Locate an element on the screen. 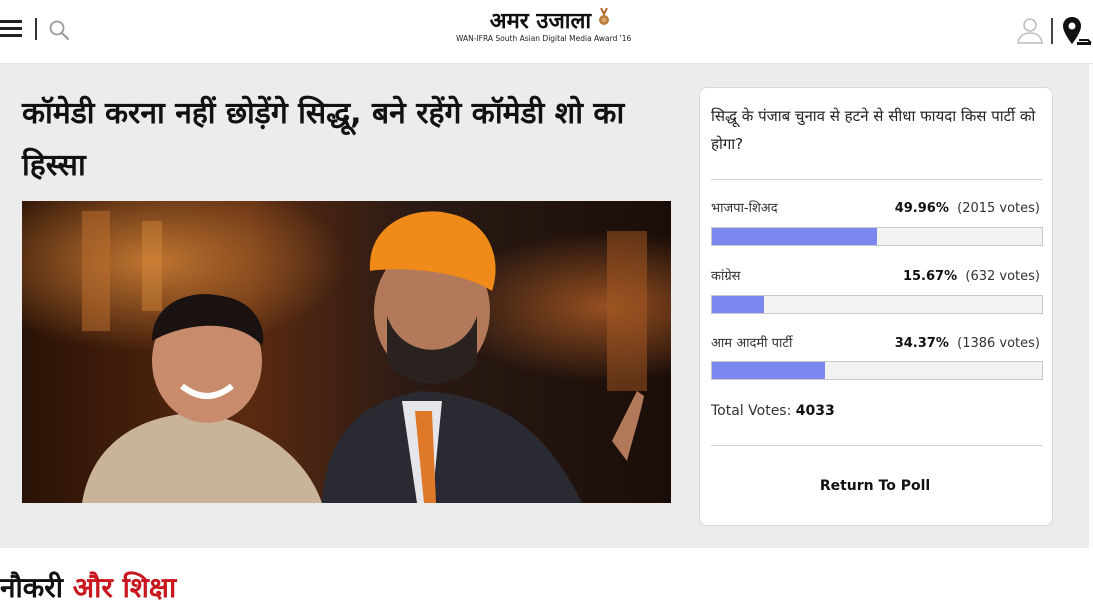 This screenshot has height=608, width=1093. header-divider-right is located at coordinates (1052, 31).